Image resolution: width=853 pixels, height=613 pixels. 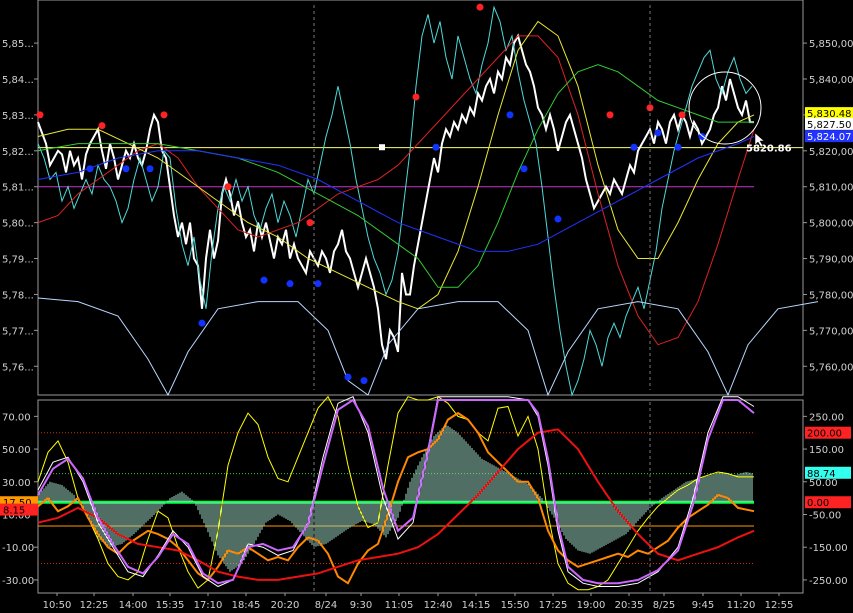 I want to click on y-right-tick-label: 5,770,00, so click(x=831, y=331).